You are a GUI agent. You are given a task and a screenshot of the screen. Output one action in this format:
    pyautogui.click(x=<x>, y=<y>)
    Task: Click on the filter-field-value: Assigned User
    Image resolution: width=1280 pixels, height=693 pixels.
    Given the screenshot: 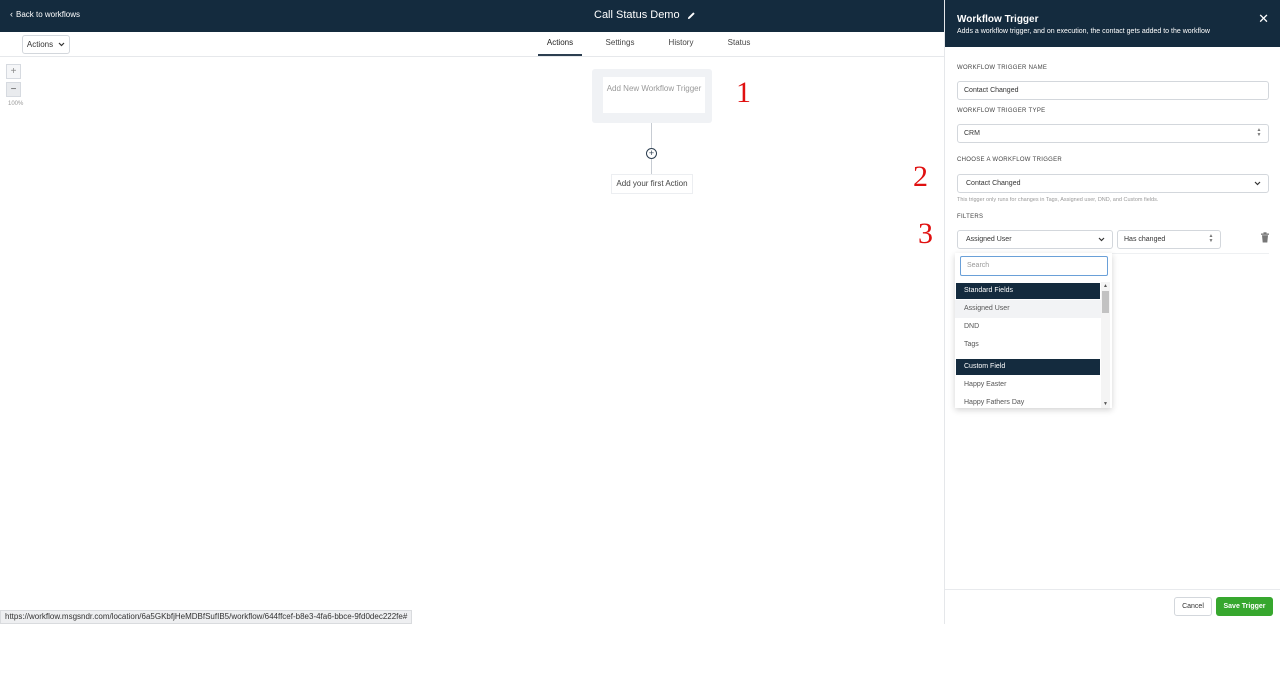 What is the action you would take?
    pyautogui.click(x=989, y=239)
    